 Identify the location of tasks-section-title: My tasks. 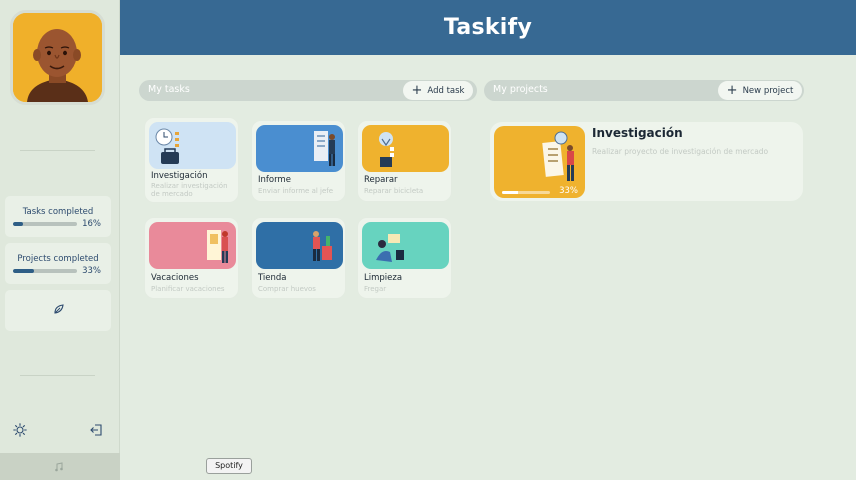
(169, 89).